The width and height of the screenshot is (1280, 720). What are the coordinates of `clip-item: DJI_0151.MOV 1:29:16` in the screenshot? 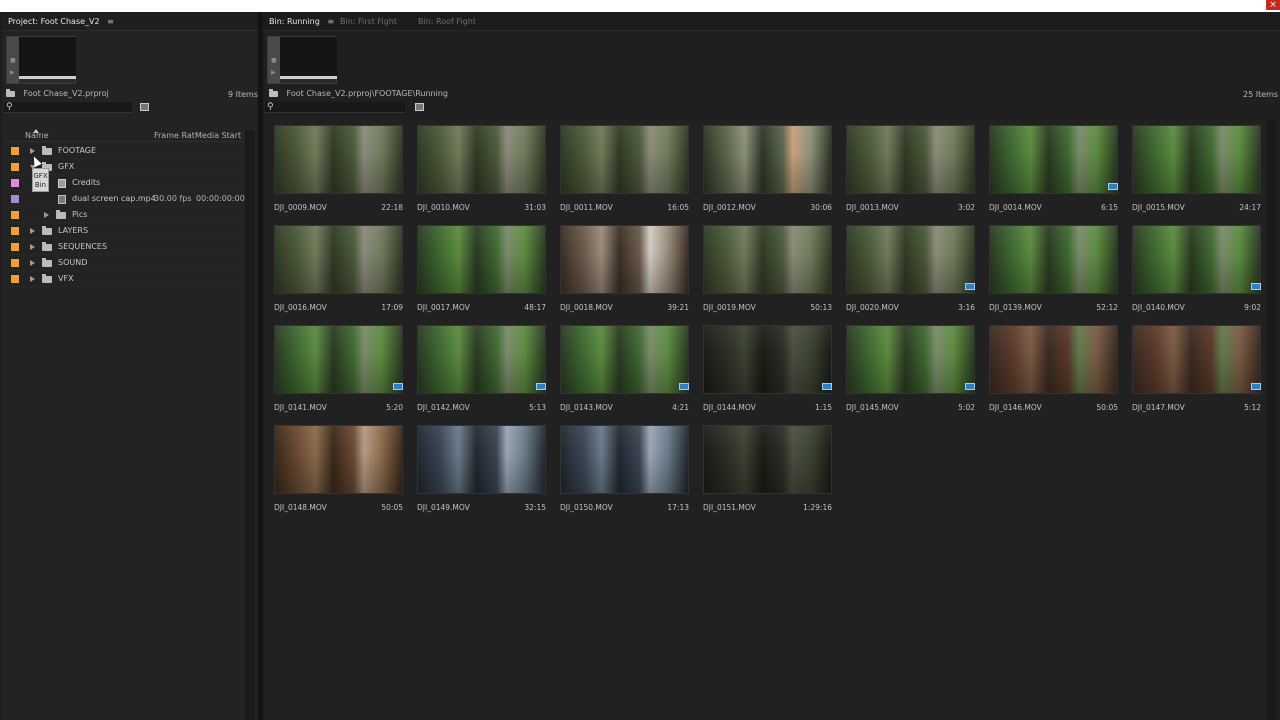 It's located at (766, 473).